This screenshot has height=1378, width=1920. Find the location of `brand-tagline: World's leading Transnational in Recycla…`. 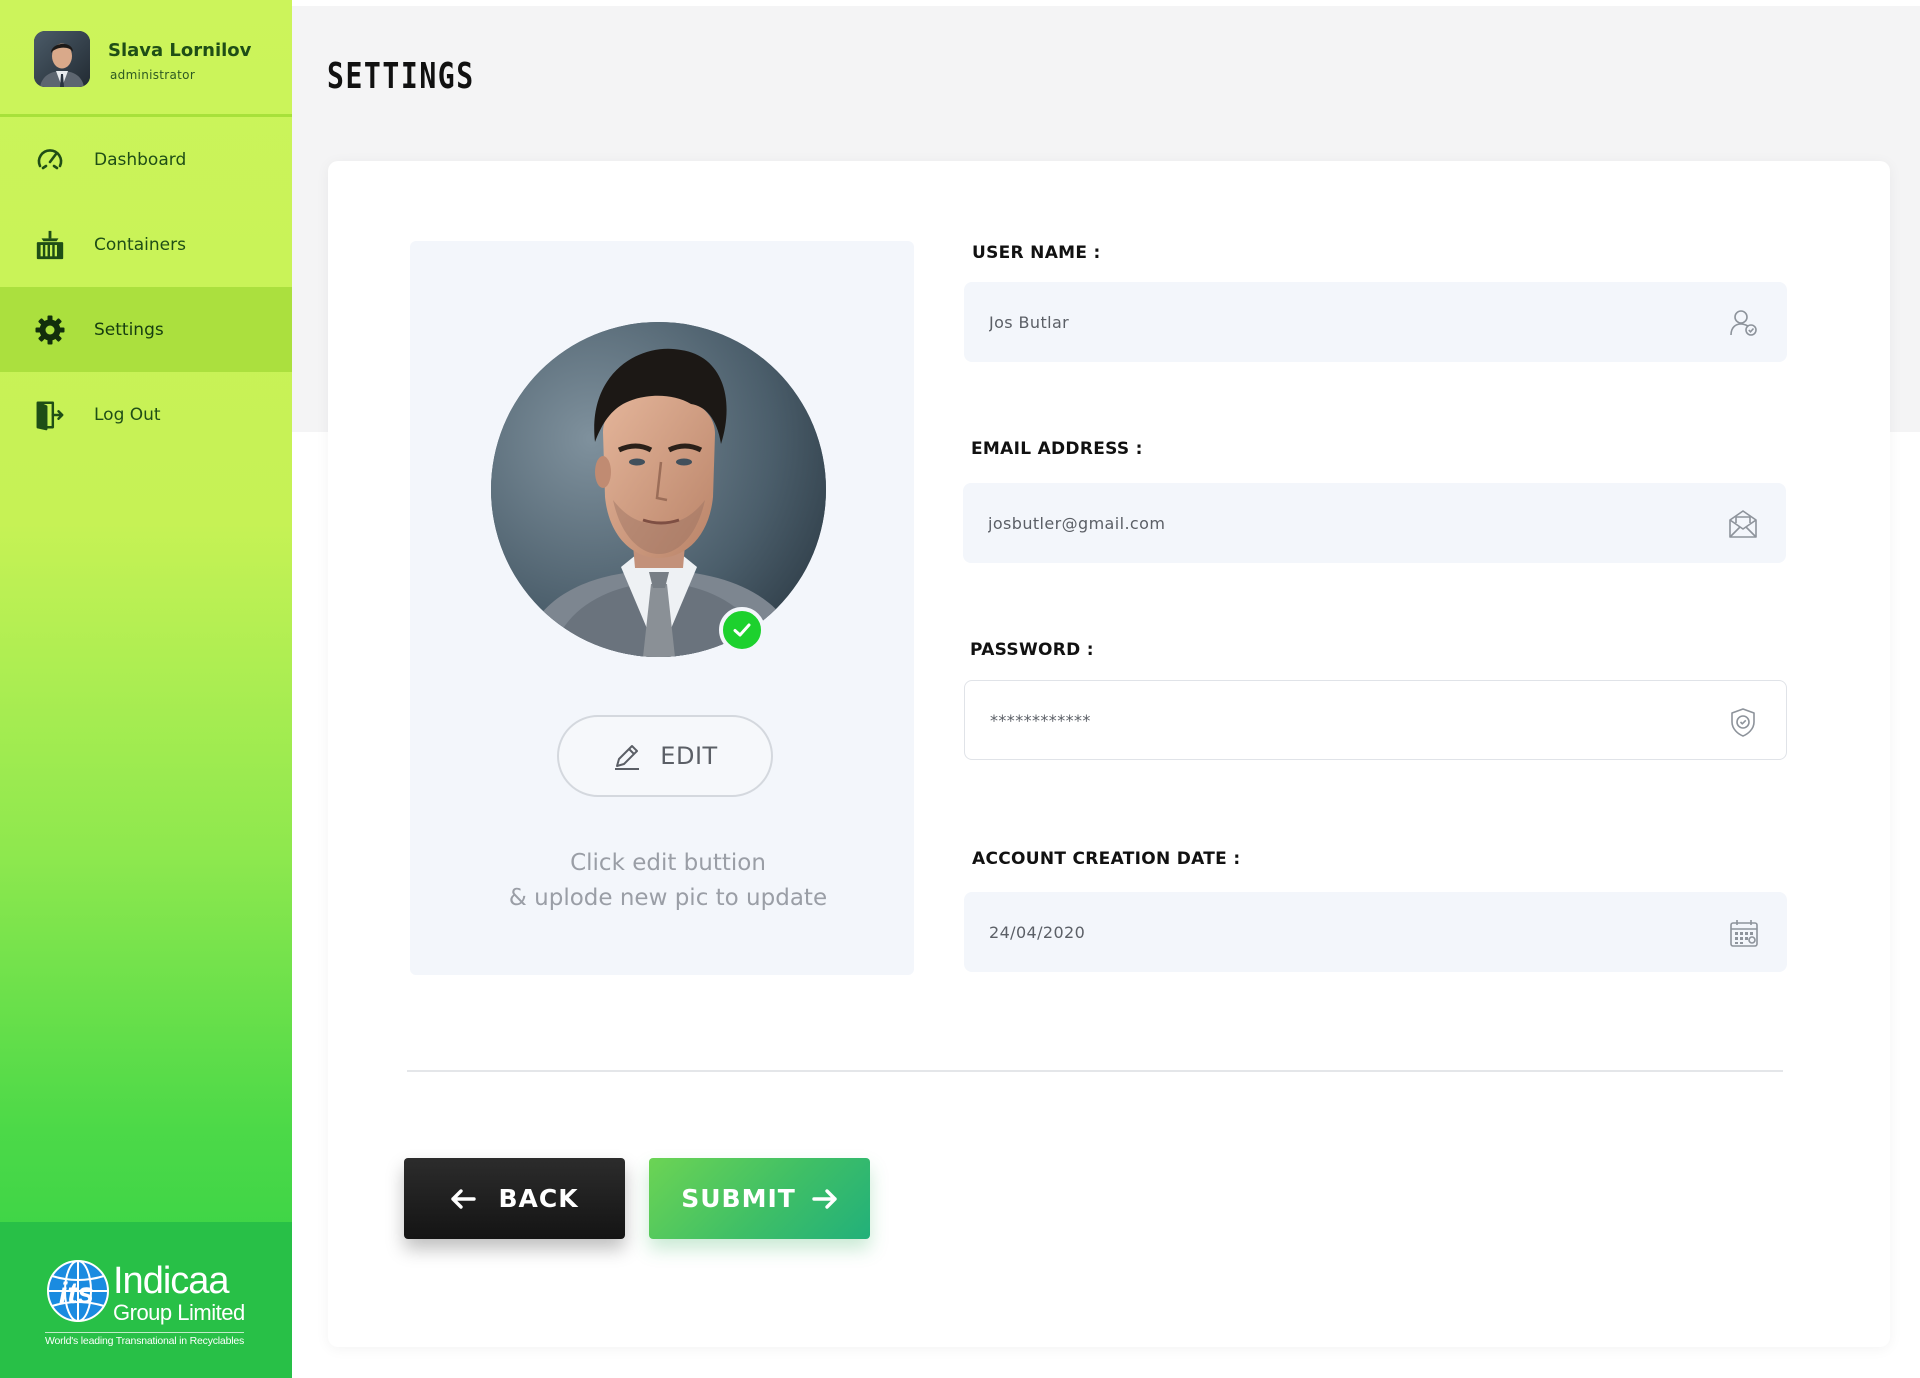

brand-tagline: World's leading Transnational in Recycla… is located at coordinates (144, 1339).